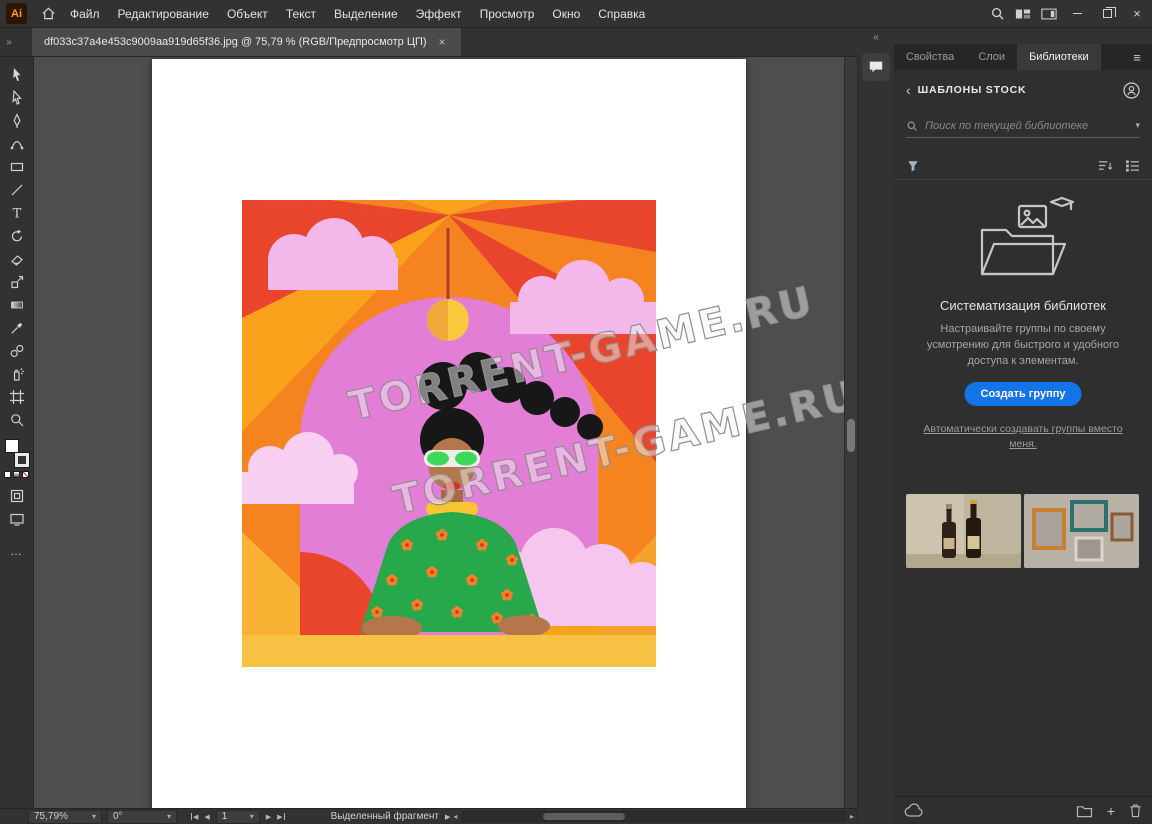 Image resolution: width=1152 pixels, height=824 pixels. What do you see at coordinates (913, 166) in the screenshot?
I see `filter-icon` at bounding box center [913, 166].